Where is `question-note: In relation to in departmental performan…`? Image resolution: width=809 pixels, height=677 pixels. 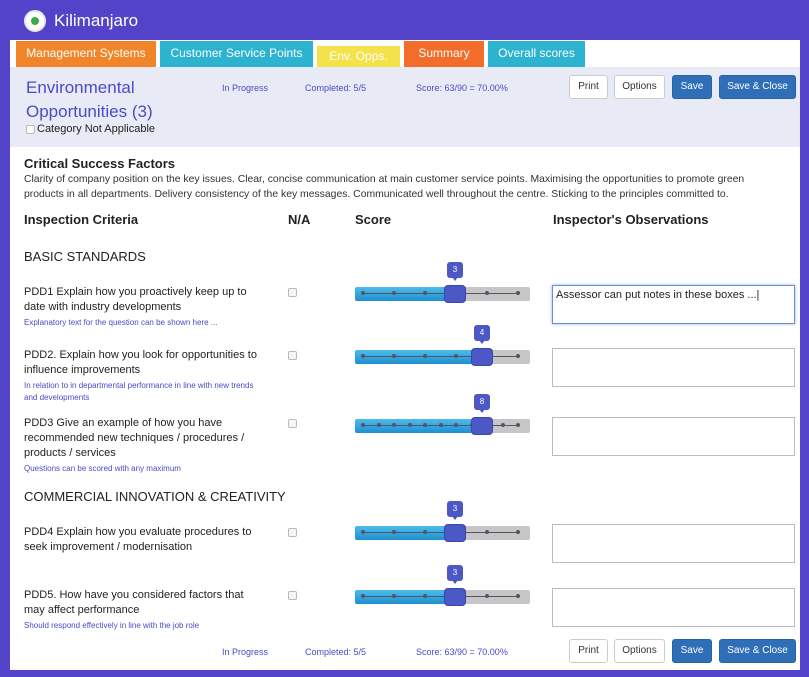
question-note: In relation to in departmental performan… is located at coordinates (139, 391).